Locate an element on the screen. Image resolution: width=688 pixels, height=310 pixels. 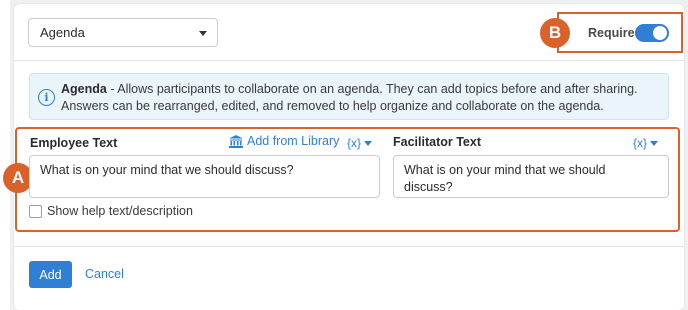
required-toggle is located at coordinates (652, 33).